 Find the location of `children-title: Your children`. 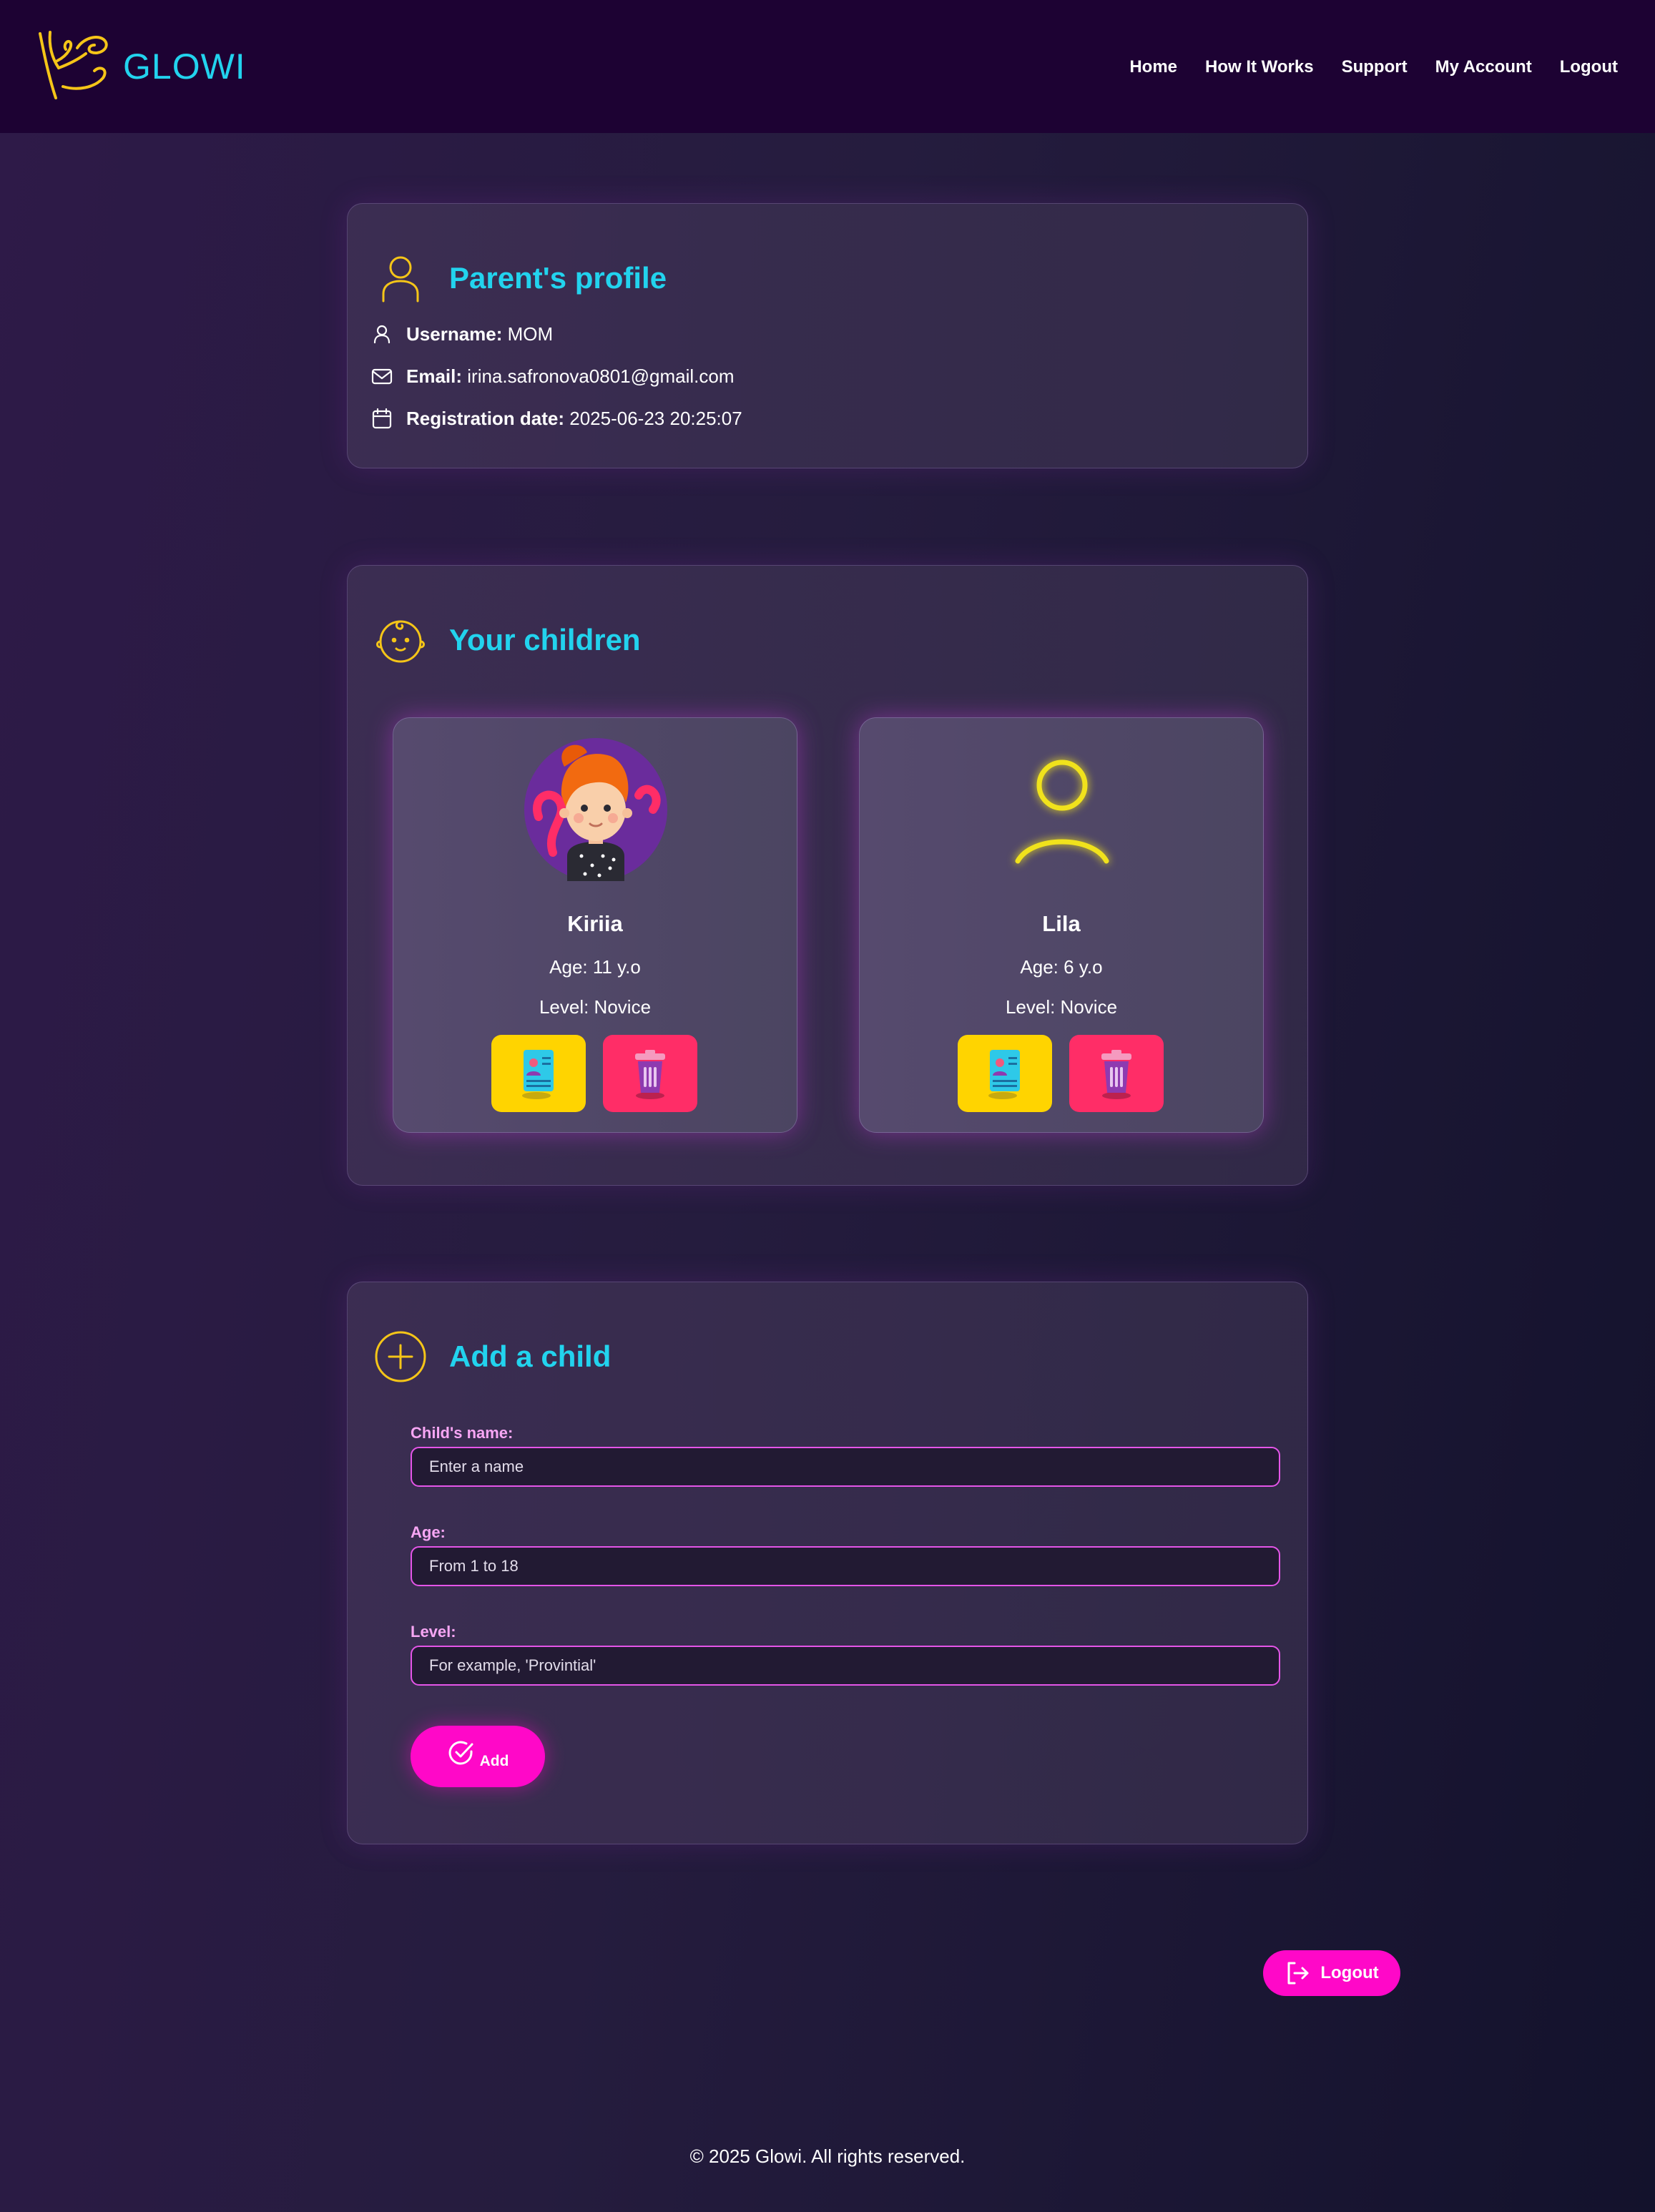

children-title: Your children is located at coordinates (545, 640).